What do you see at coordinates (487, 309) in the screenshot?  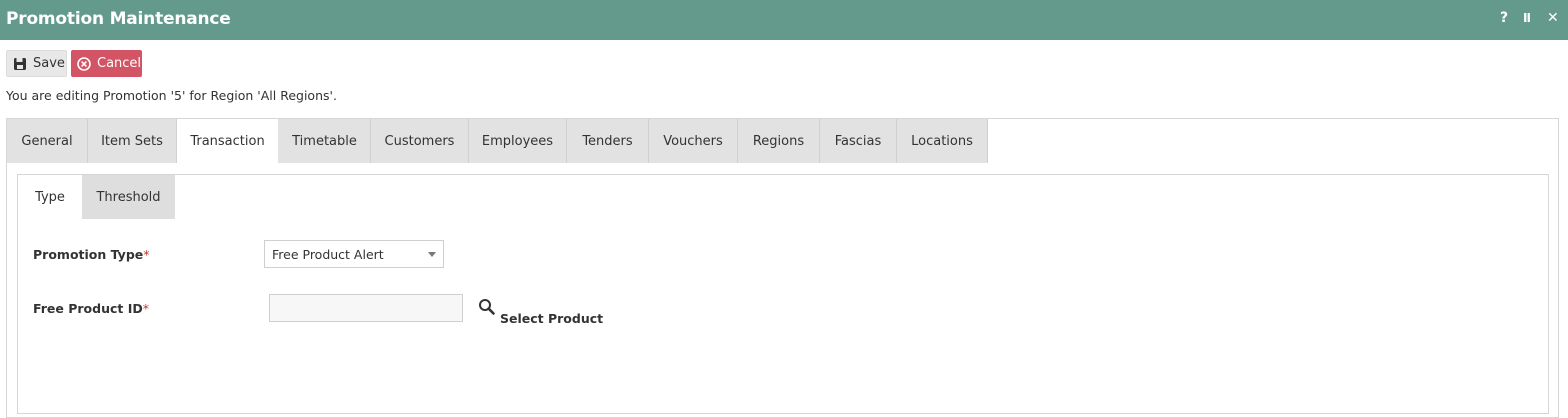 I see `search-icon` at bounding box center [487, 309].